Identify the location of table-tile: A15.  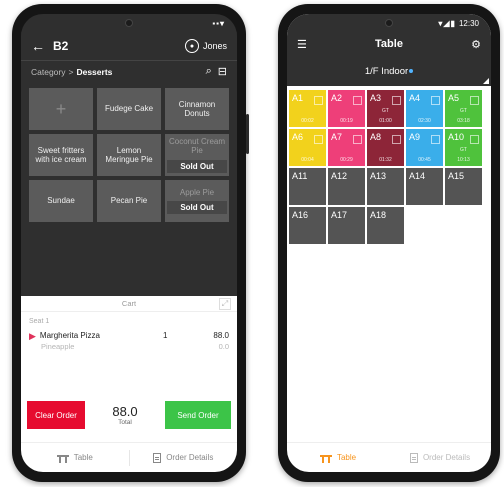
(463, 186).